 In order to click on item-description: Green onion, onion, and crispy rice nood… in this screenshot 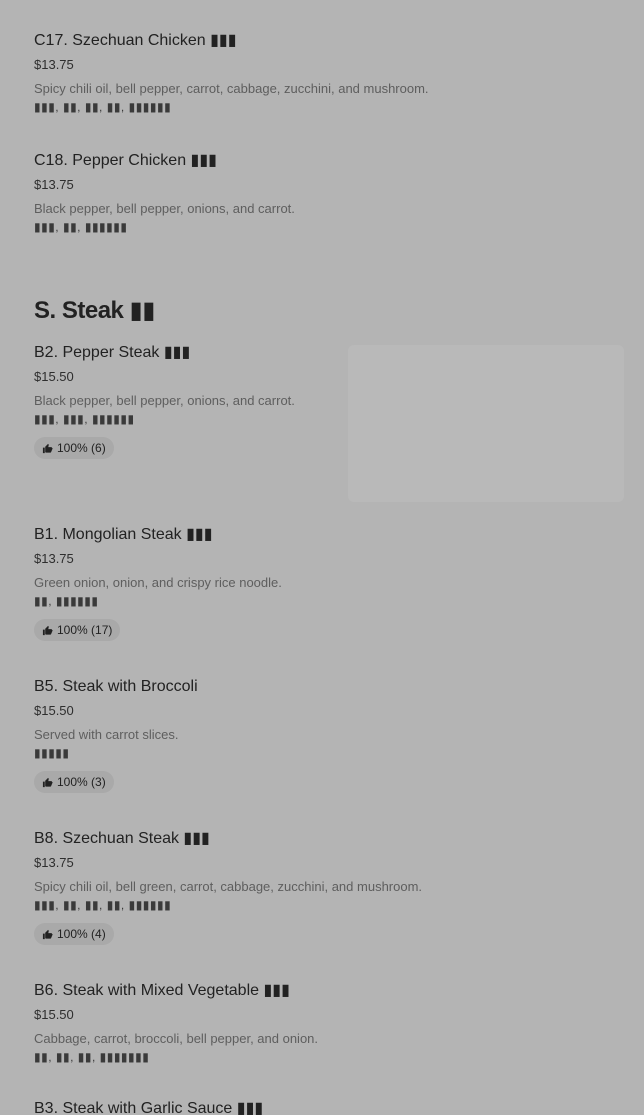, I will do `click(158, 582)`.